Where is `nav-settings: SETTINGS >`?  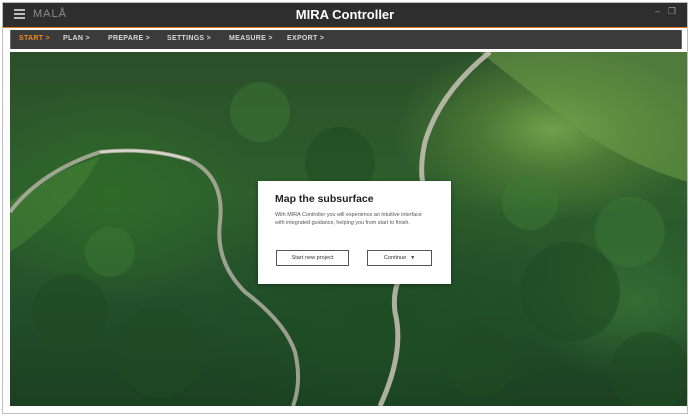 nav-settings: SETTINGS > is located at coordinates (189, 38).